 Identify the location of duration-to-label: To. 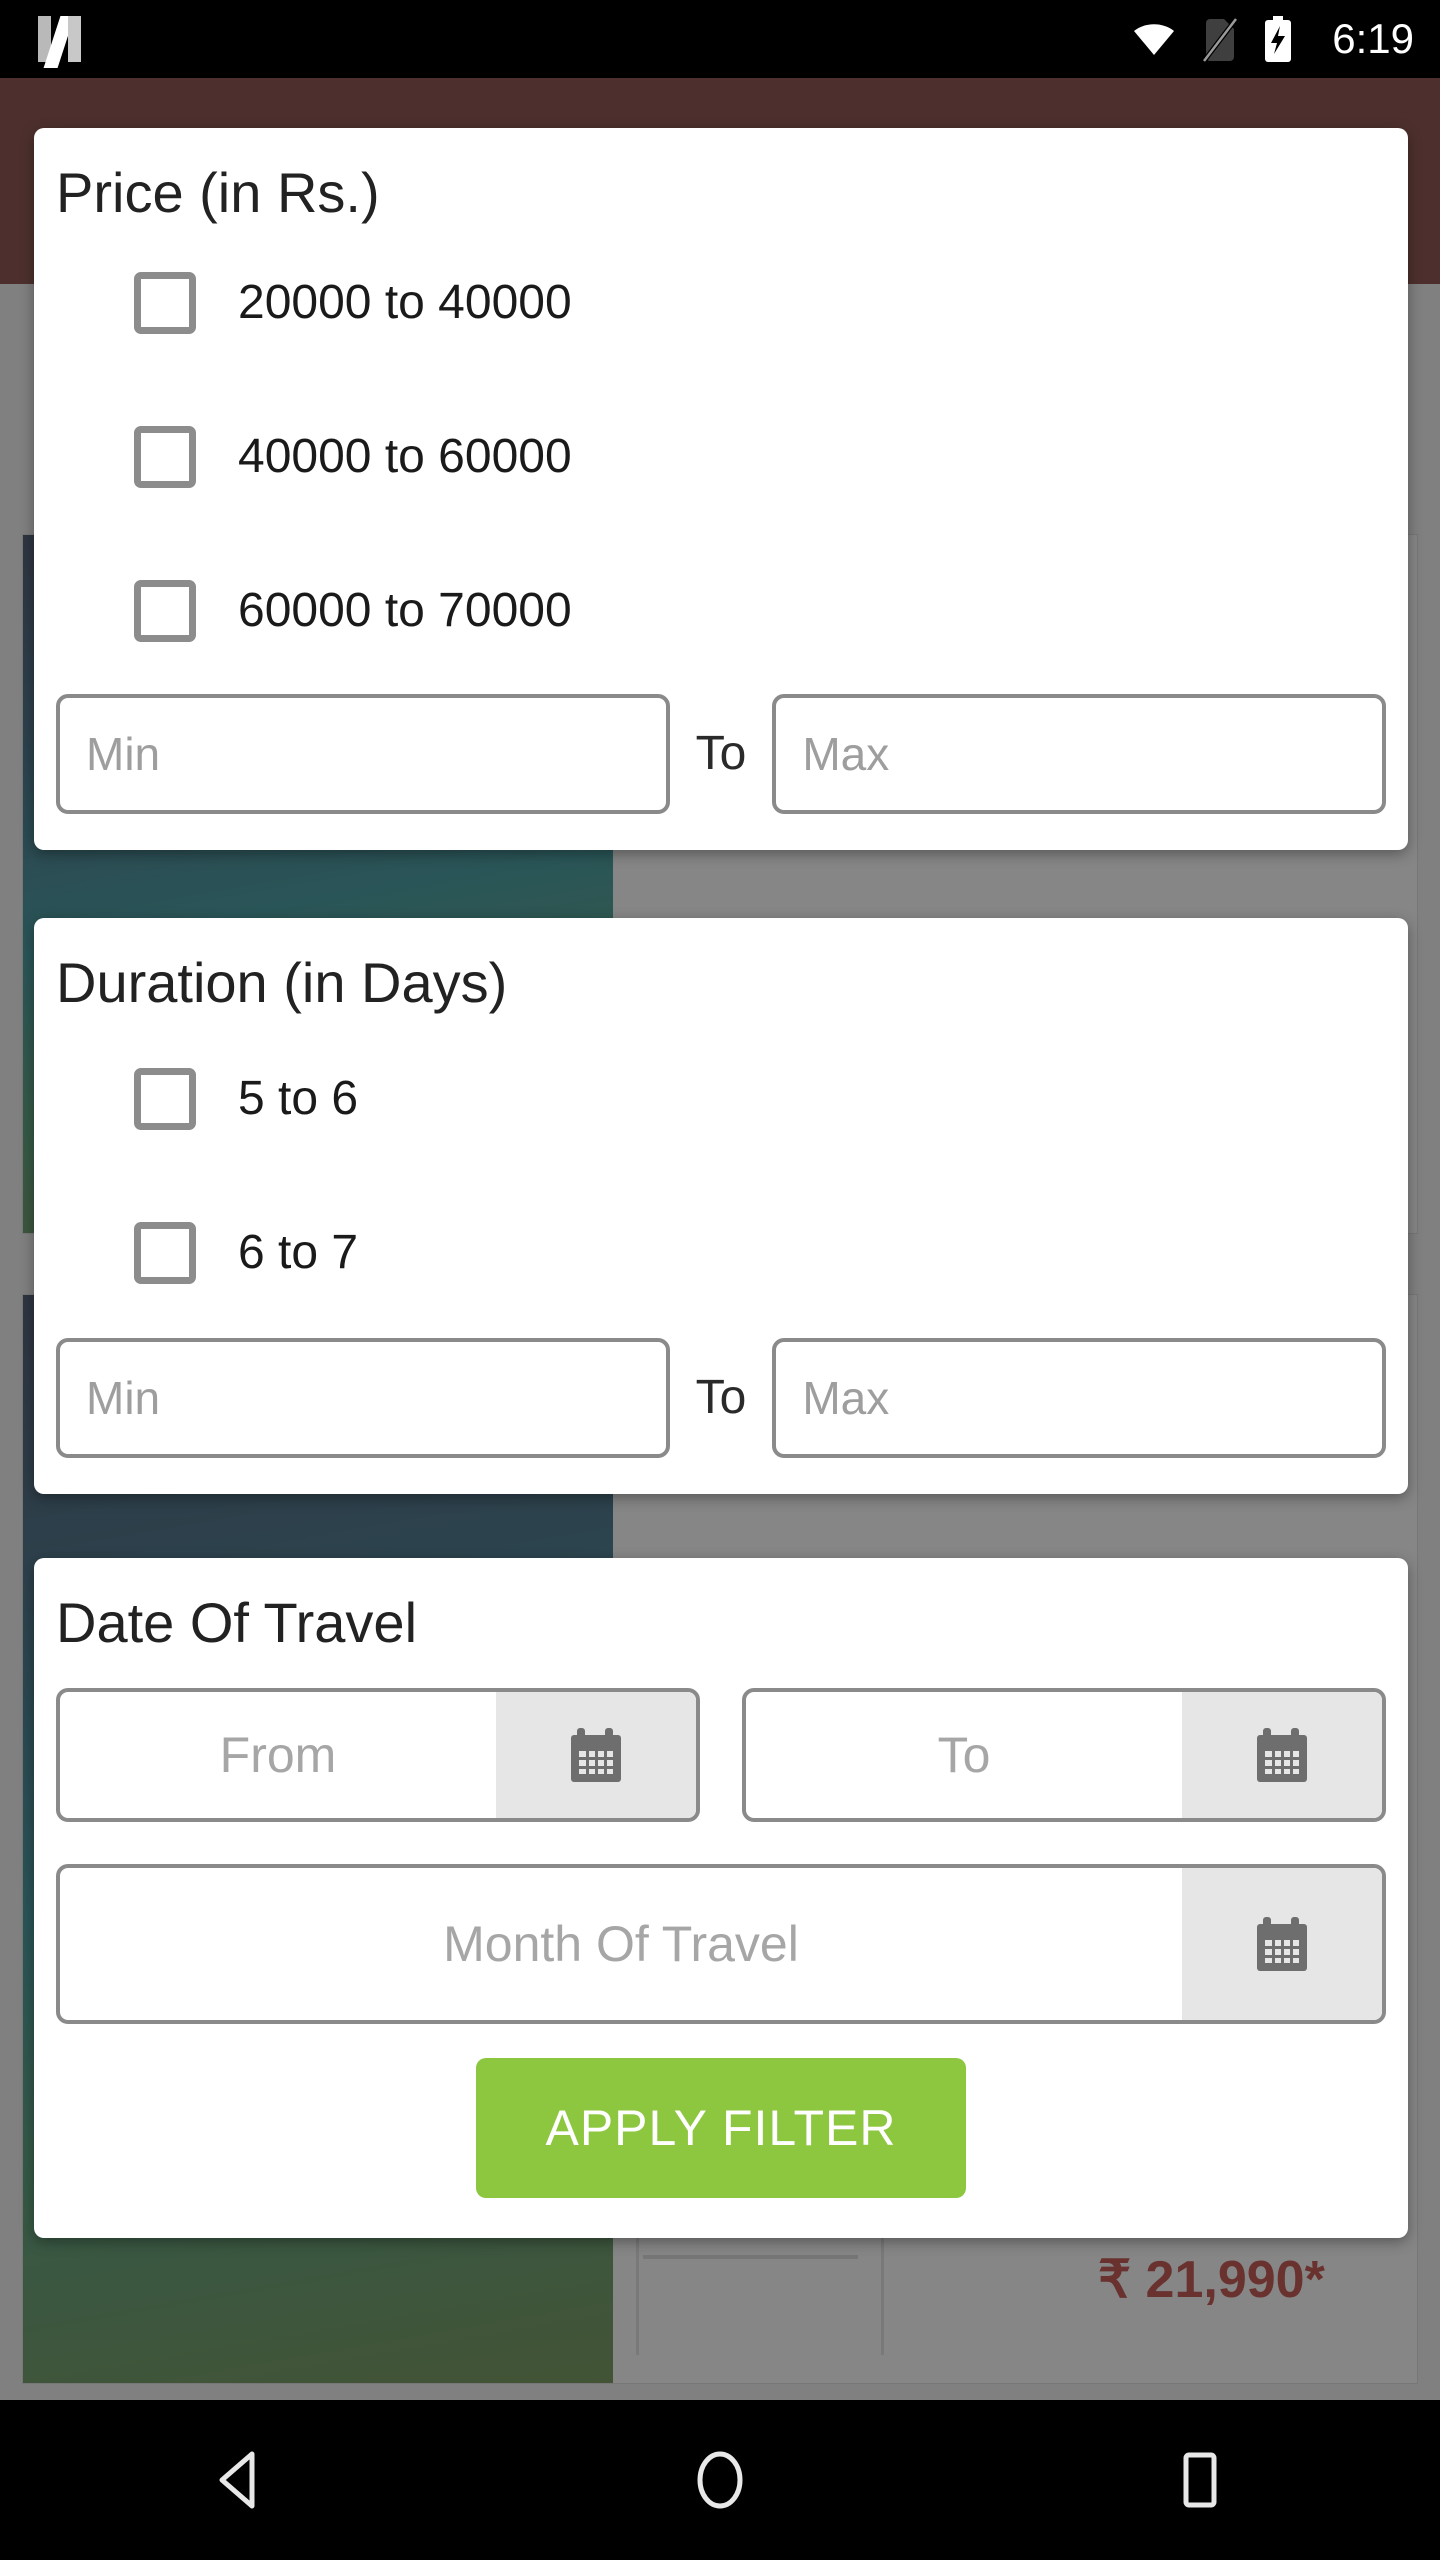
(721, 1398).